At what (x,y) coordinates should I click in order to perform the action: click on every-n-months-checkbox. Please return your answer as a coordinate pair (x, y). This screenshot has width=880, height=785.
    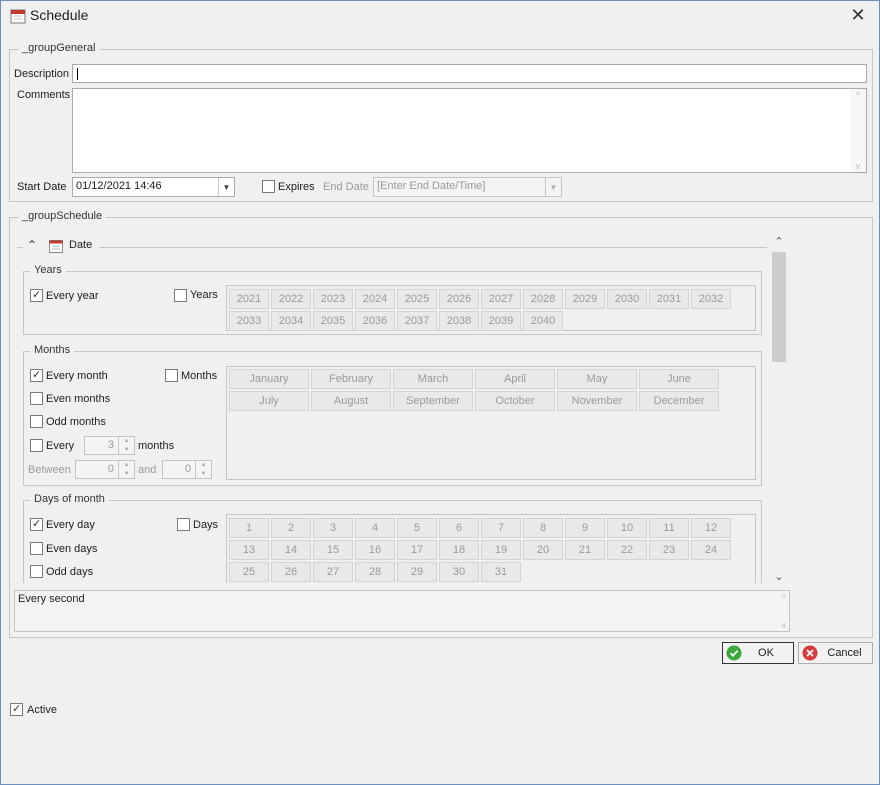
    Looking at the image, I should click on (36, 445).